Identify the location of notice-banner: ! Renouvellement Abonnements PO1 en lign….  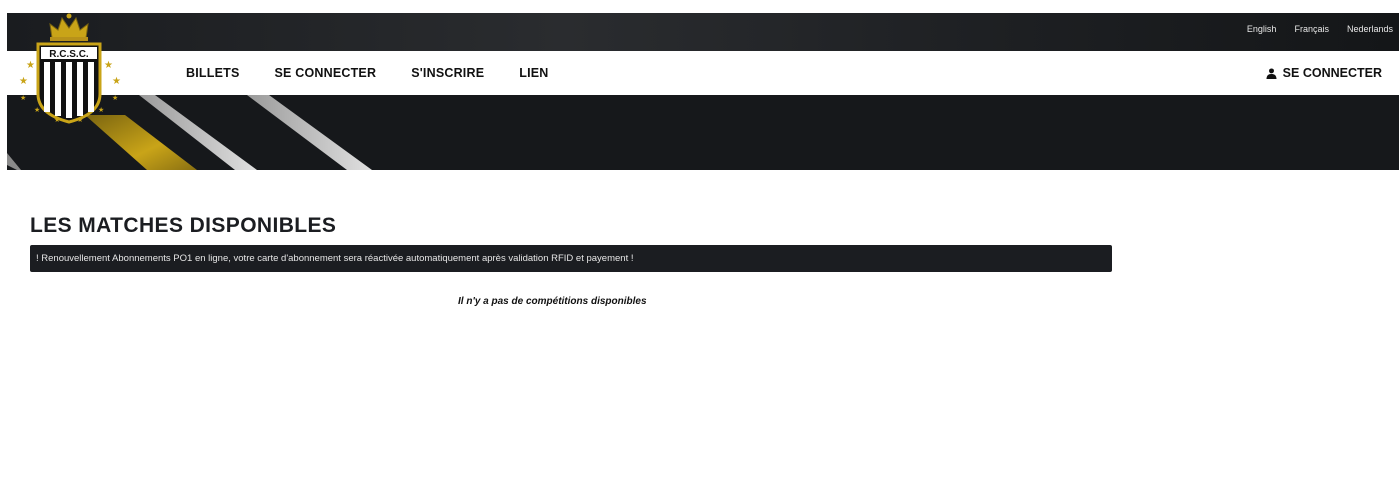
(571, 258).